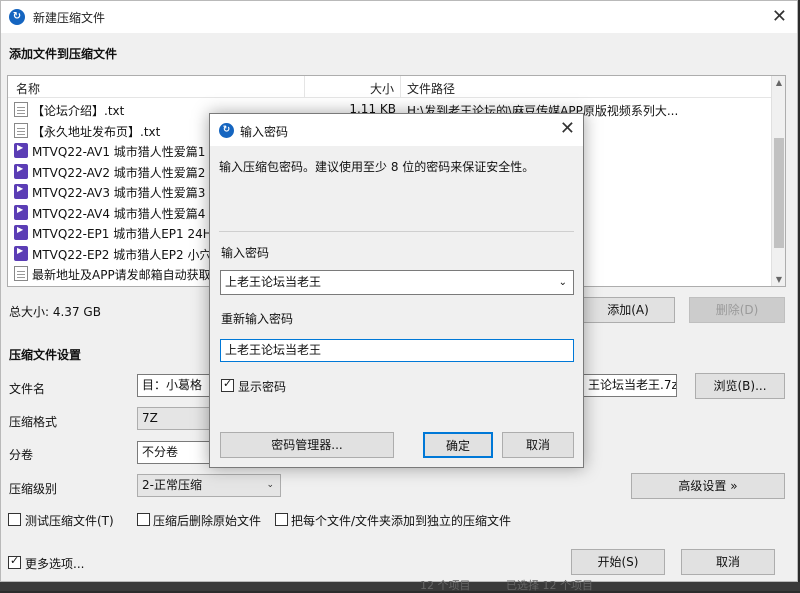  Describe the element at coordinates (69, 521) in the screenshot. I see `test-archive-label: 测试压缩文件(T)` at that location.